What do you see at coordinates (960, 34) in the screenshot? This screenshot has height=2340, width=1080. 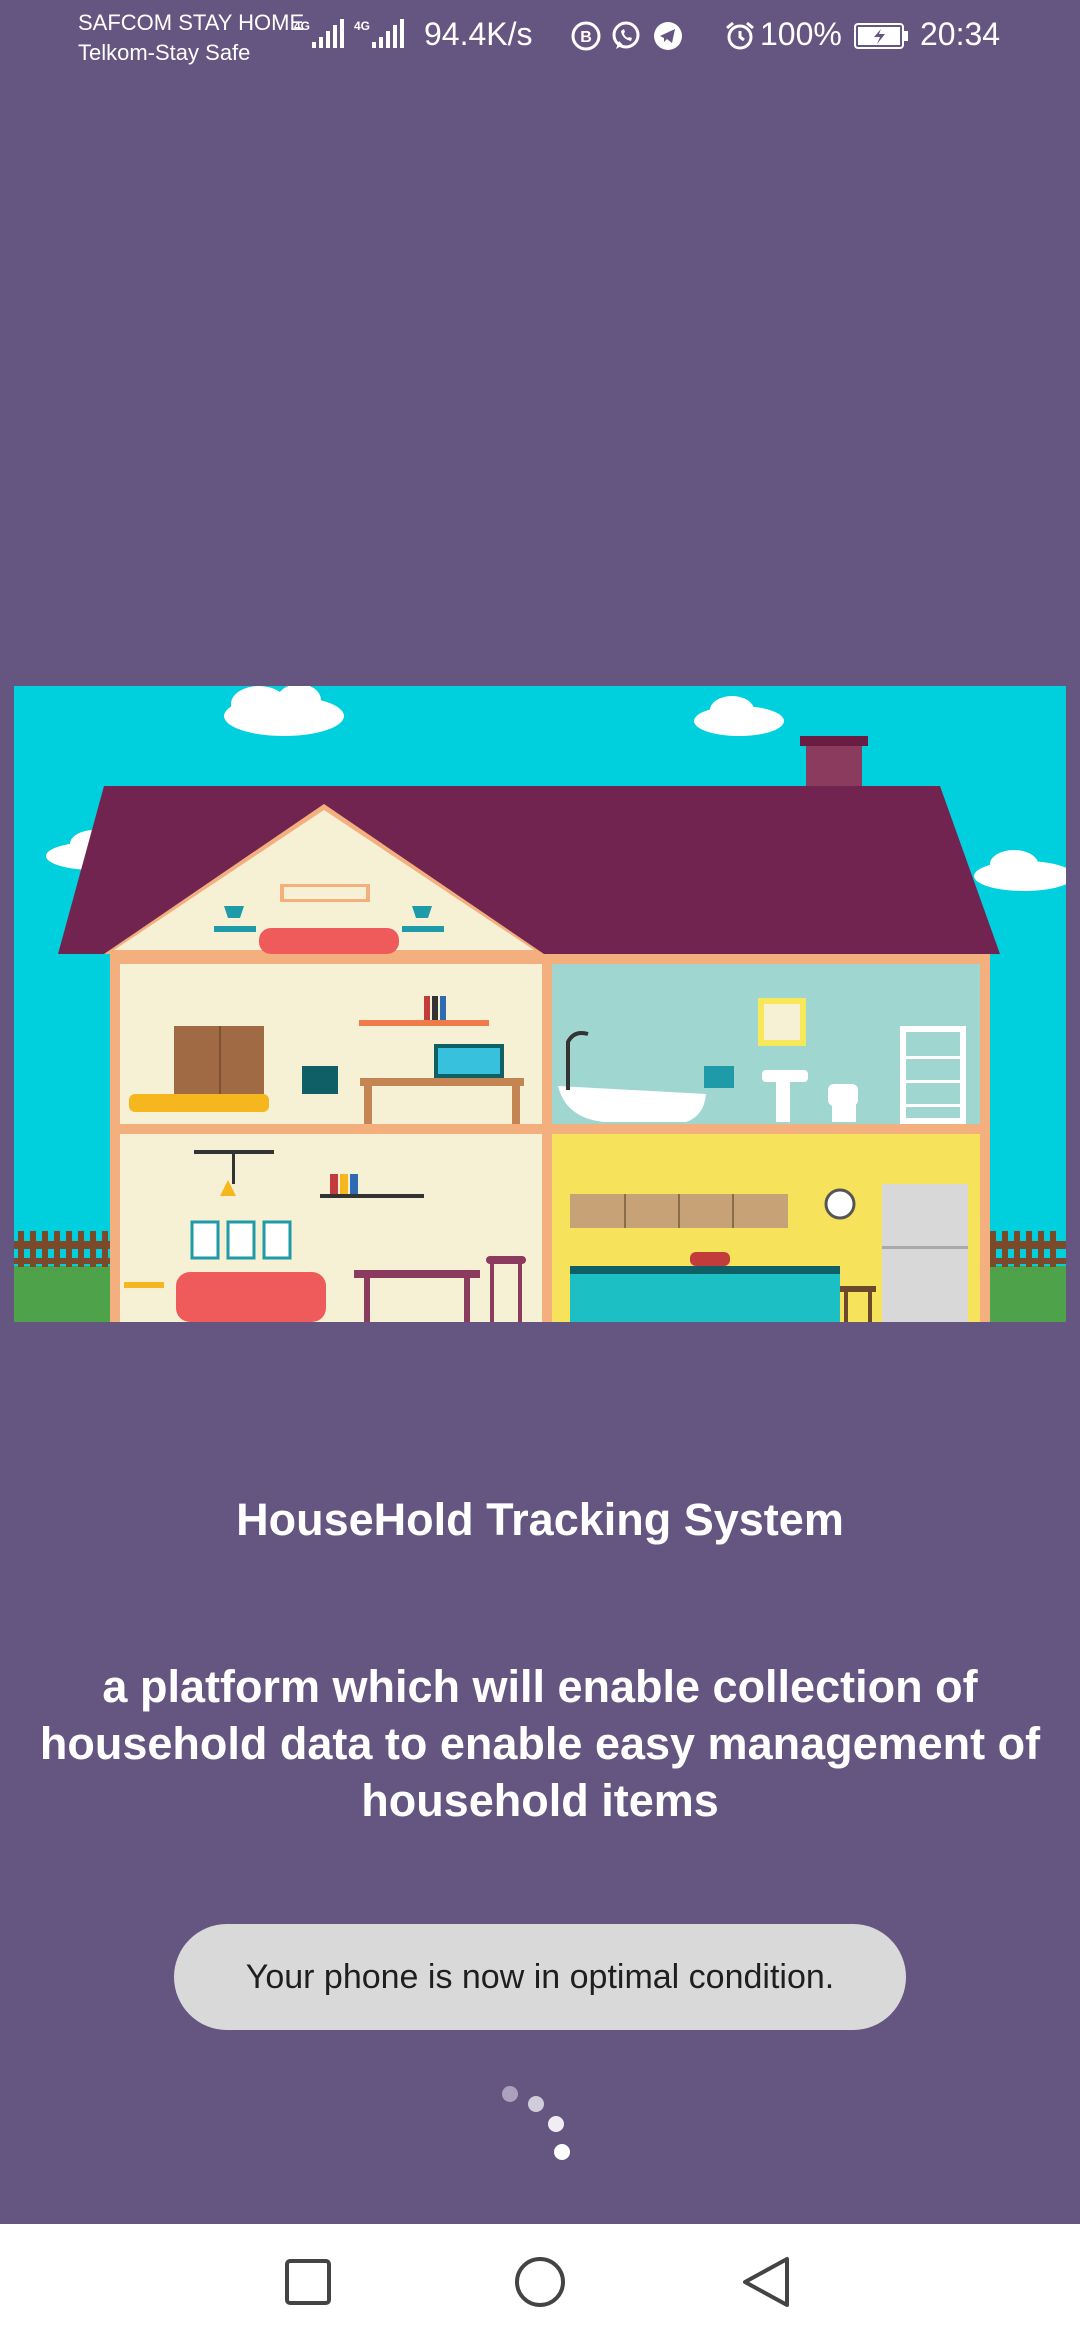 I see `clock-label: 20:34` at bounding box center [960, 34].